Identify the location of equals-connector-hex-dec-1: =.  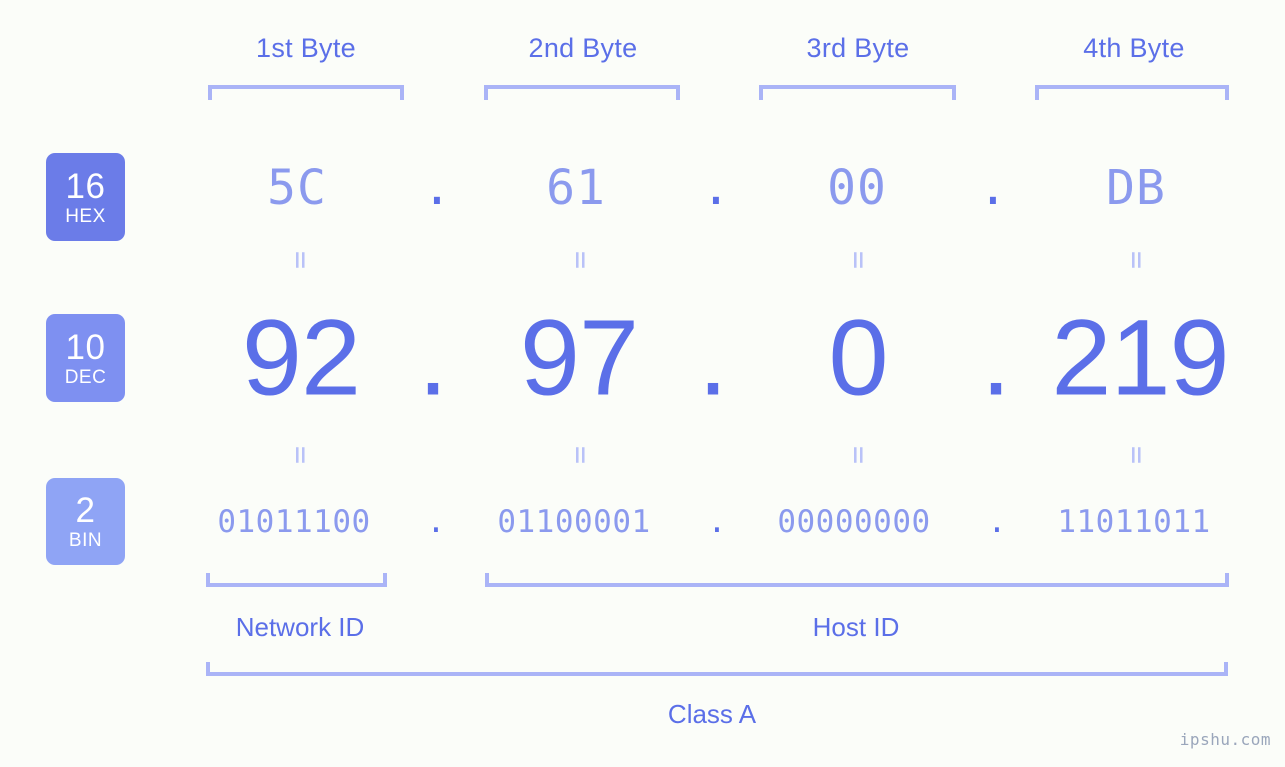
(300, 260).